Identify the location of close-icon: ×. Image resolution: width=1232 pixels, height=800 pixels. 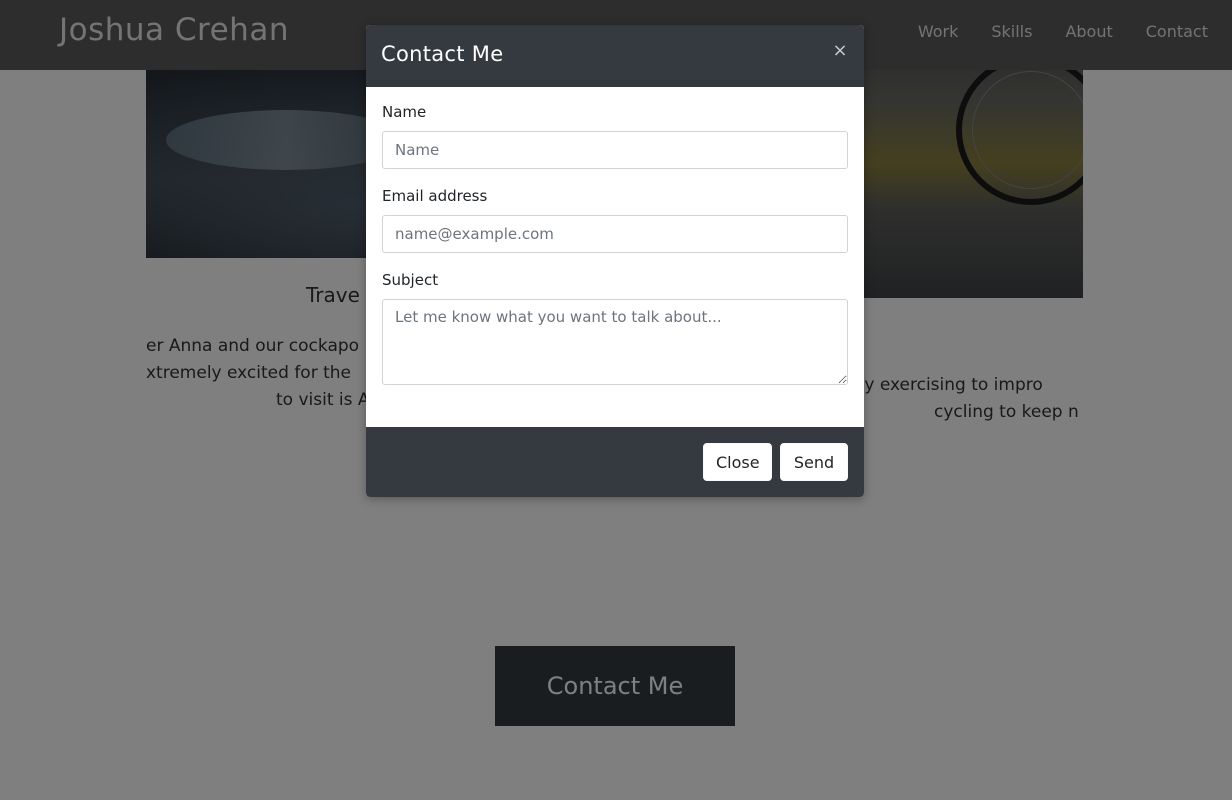
(840, 51).